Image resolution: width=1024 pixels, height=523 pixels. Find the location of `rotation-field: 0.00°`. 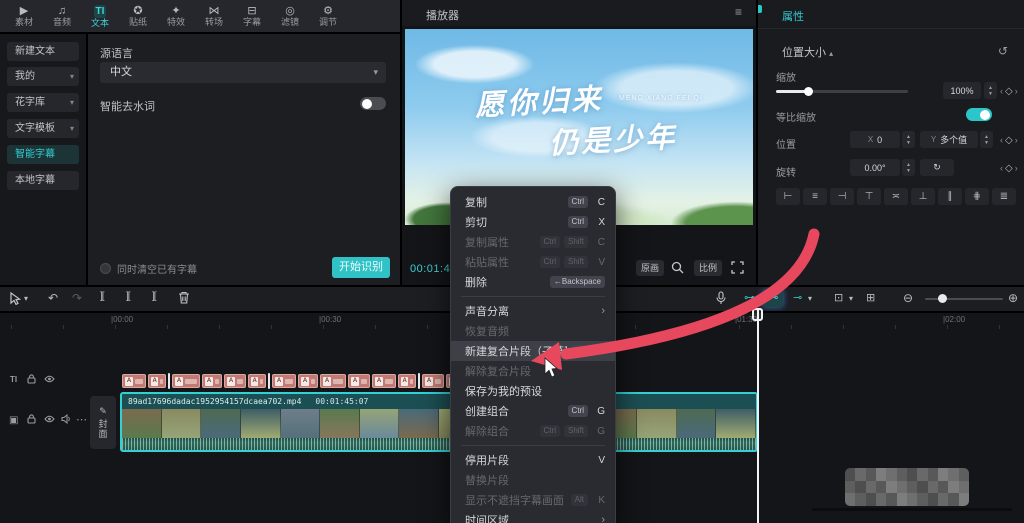

rotation-field: 0.00° is located at coordinates (875, 167).